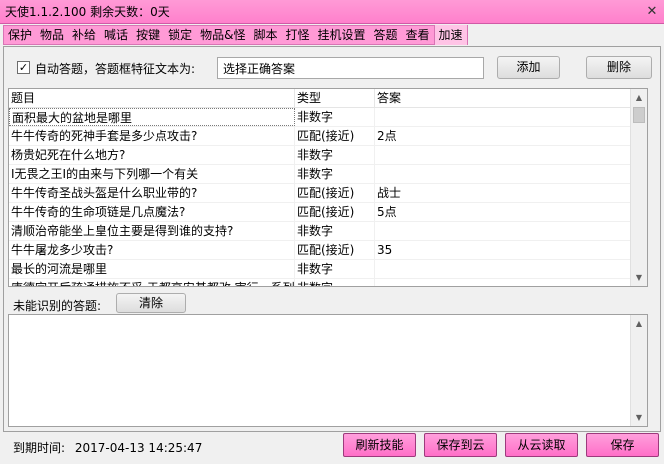 The image size is (664, 464). I want to click on scroll-thumb, so click(639, 115).